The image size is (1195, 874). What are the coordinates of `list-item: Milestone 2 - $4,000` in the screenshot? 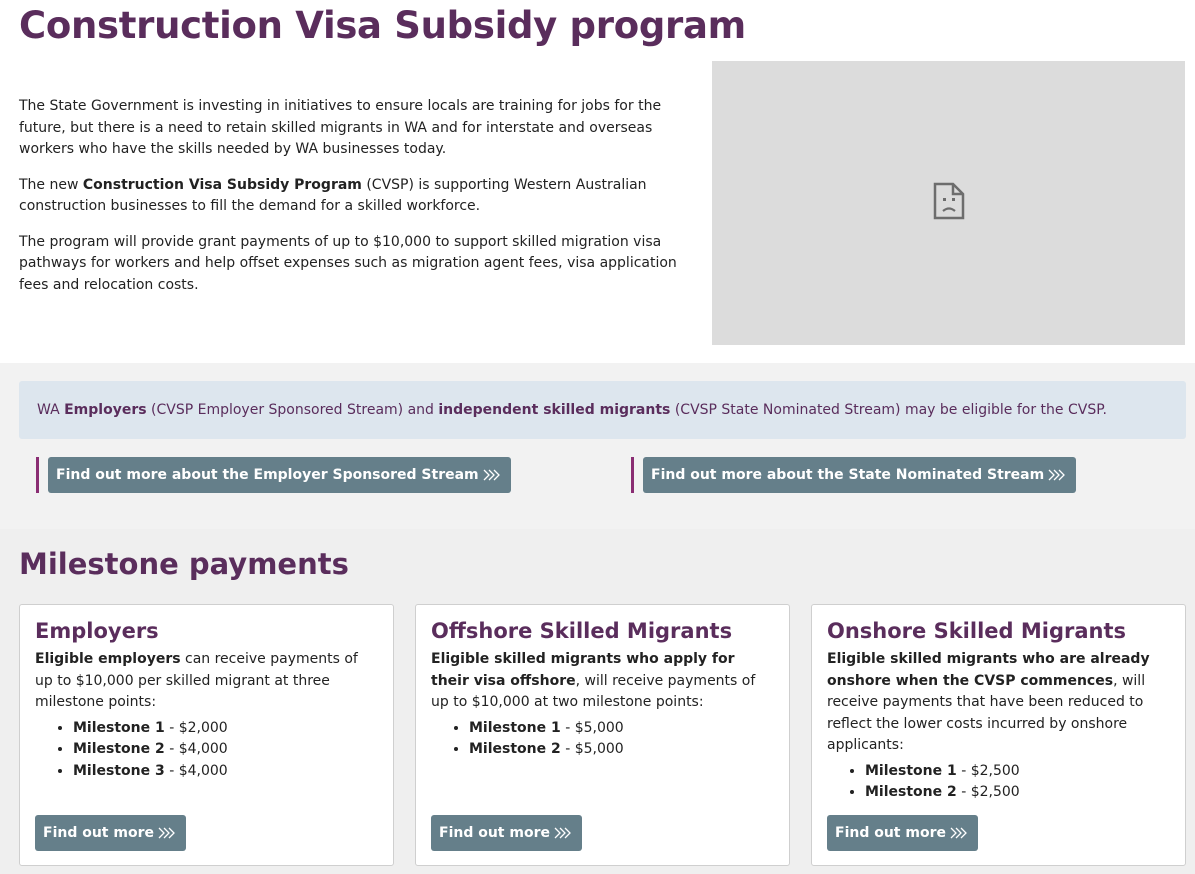 It's located at (225, 750).